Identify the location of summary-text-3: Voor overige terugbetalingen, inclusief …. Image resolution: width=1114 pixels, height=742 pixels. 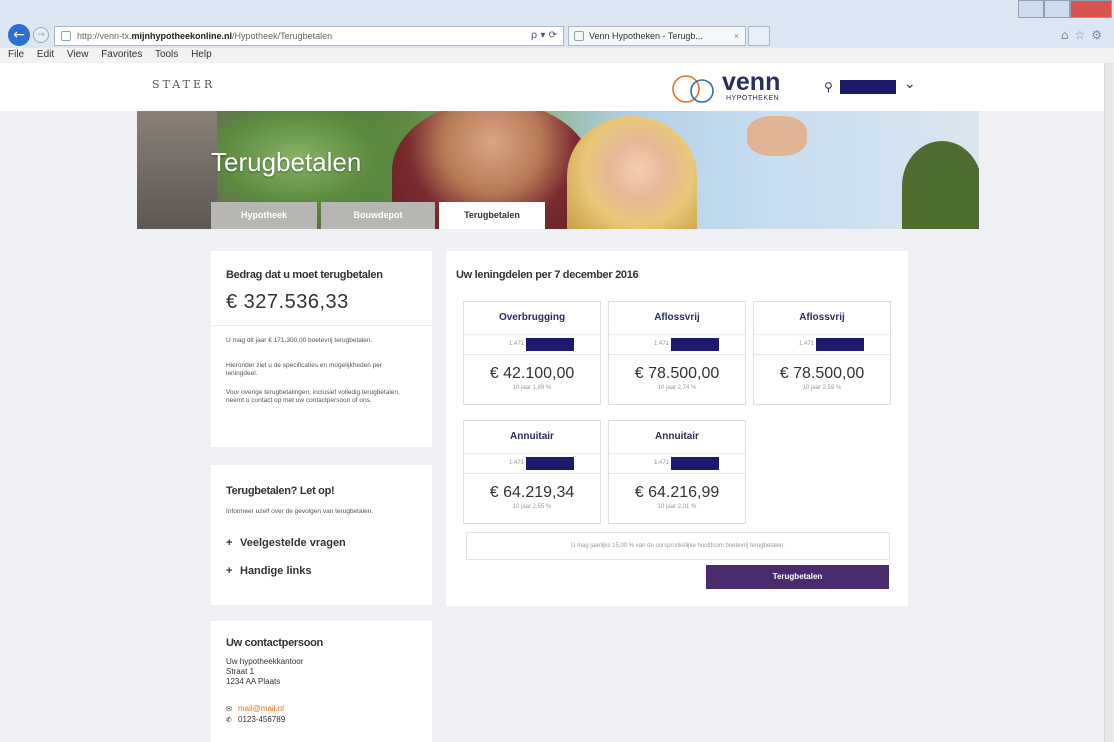
(313, 396).